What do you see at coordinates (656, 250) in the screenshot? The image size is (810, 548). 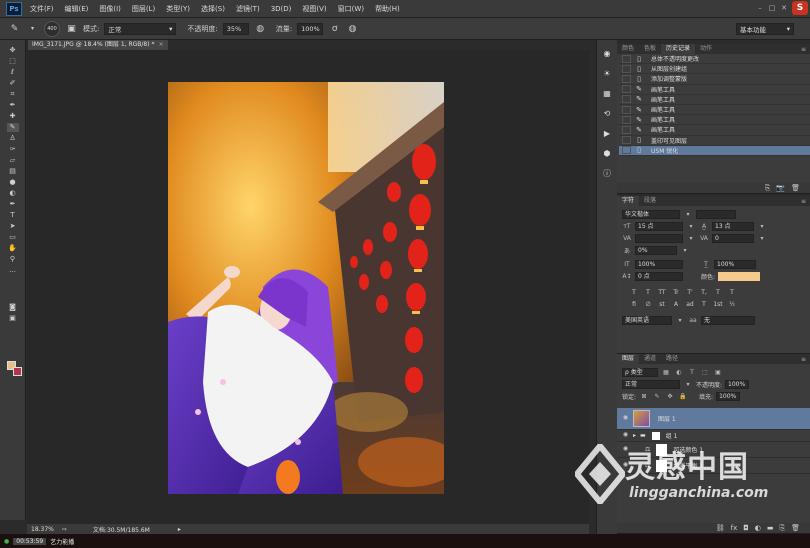 I see `tsume-select: 0%` at bounding box center [656, 250].